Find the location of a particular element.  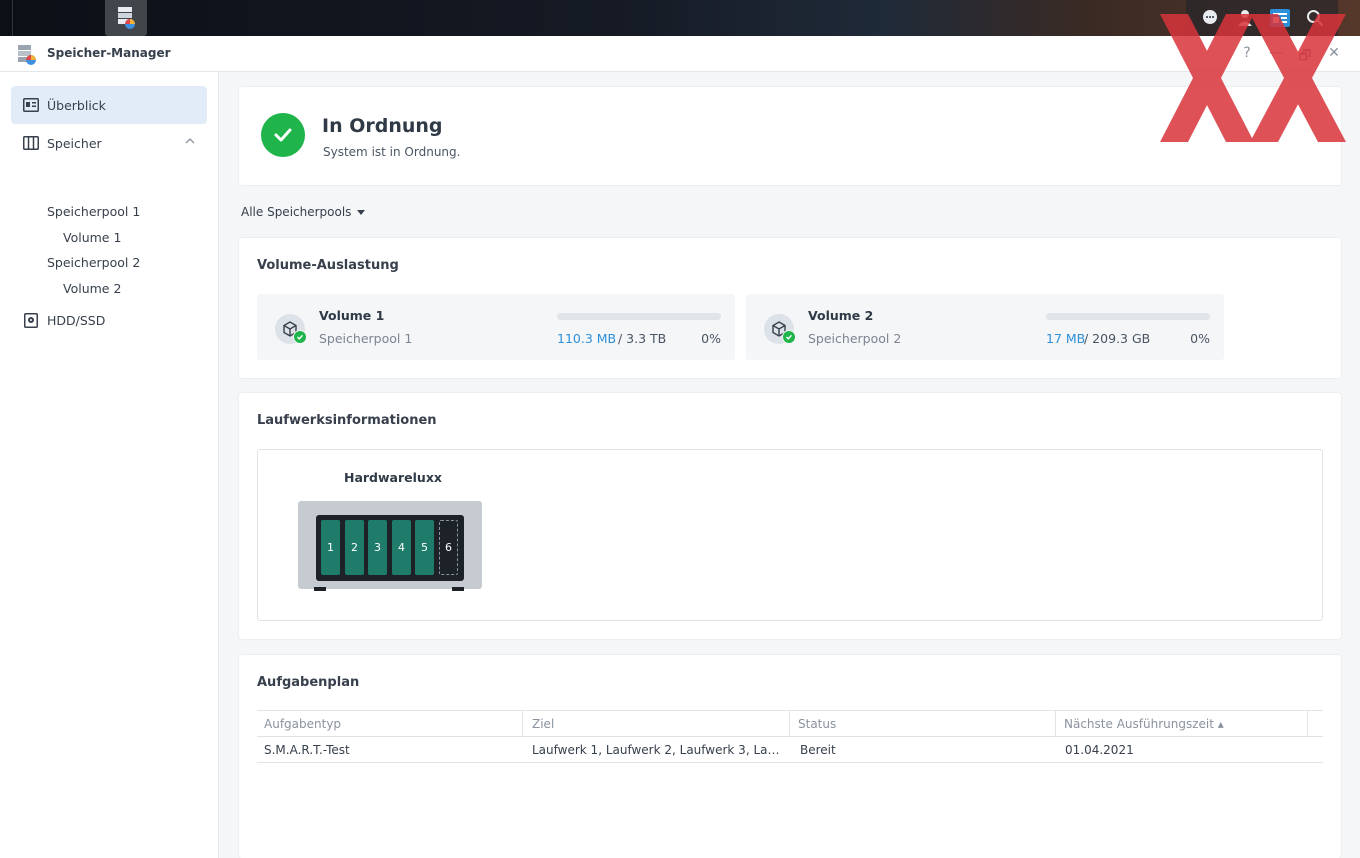

drive-bay: 2 is located at coordinates (354, 547).